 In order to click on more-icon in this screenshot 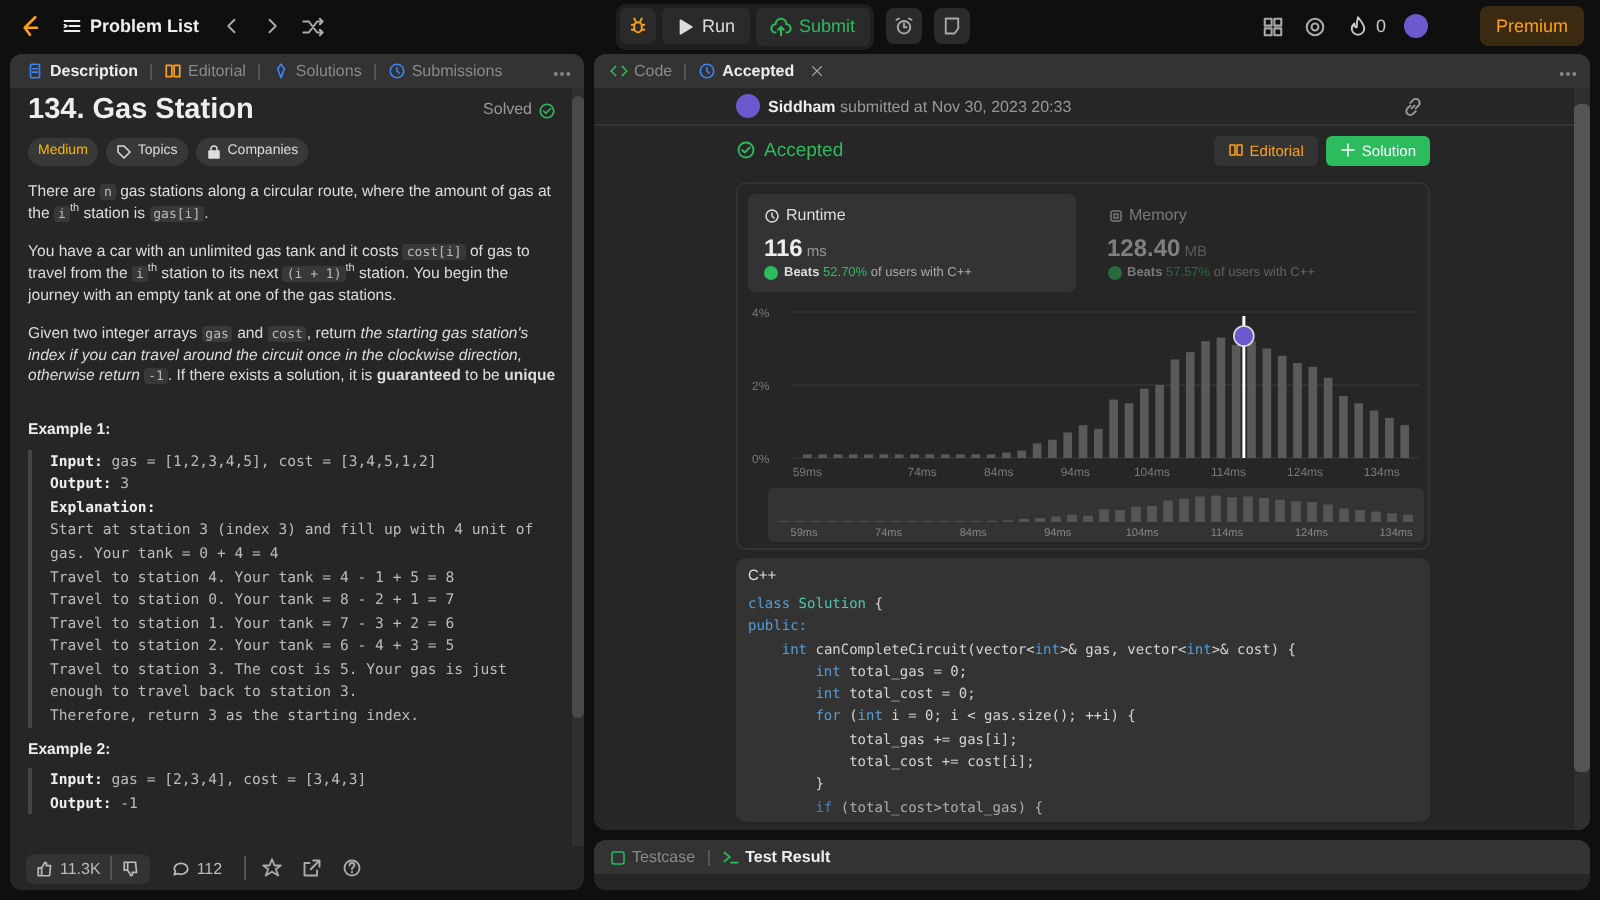, I will do `click(1568, 73)`.